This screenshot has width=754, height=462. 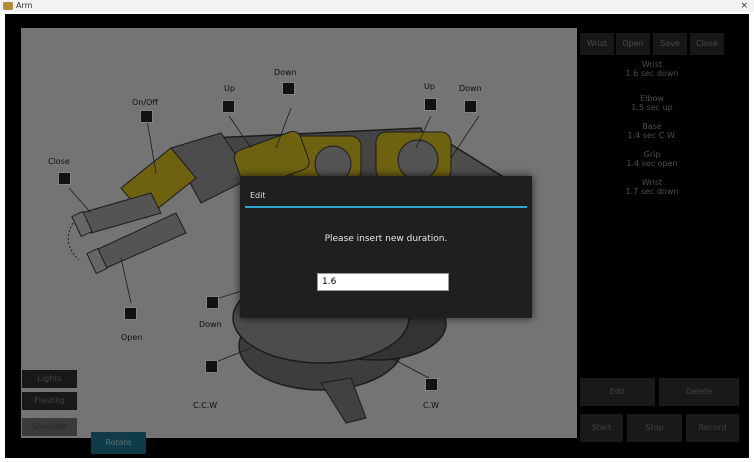 What do you see at coordinates (744, 6) in the screenshot?
I see `window-close-button: ×` at bounding box center [744, 6].